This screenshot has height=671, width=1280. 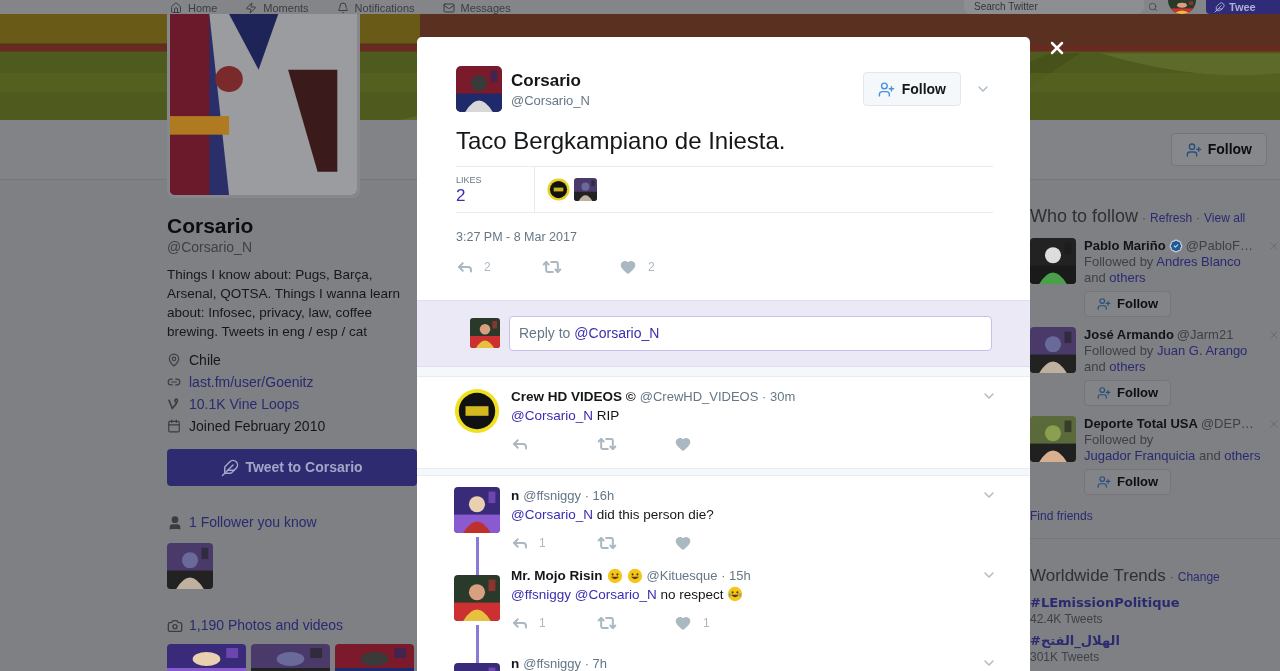 I want to click on nav-tab: Home, so click(x=194, y=8).